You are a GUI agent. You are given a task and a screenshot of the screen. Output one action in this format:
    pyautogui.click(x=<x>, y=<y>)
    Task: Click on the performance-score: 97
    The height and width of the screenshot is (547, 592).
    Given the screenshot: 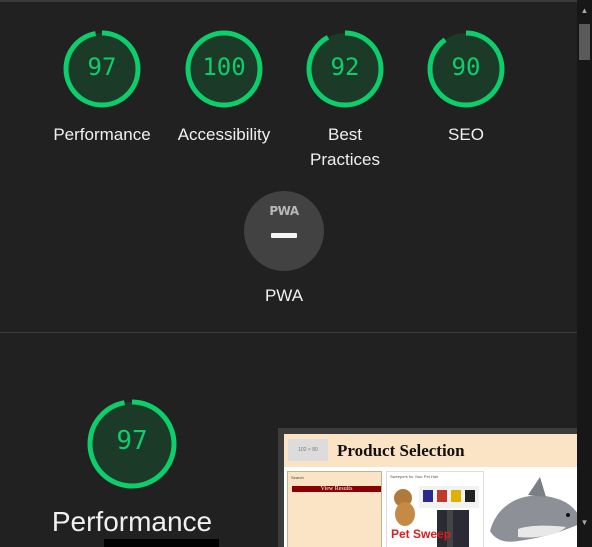 What is the action you would take?
    pyautogui.click(x=132, y=441)
    